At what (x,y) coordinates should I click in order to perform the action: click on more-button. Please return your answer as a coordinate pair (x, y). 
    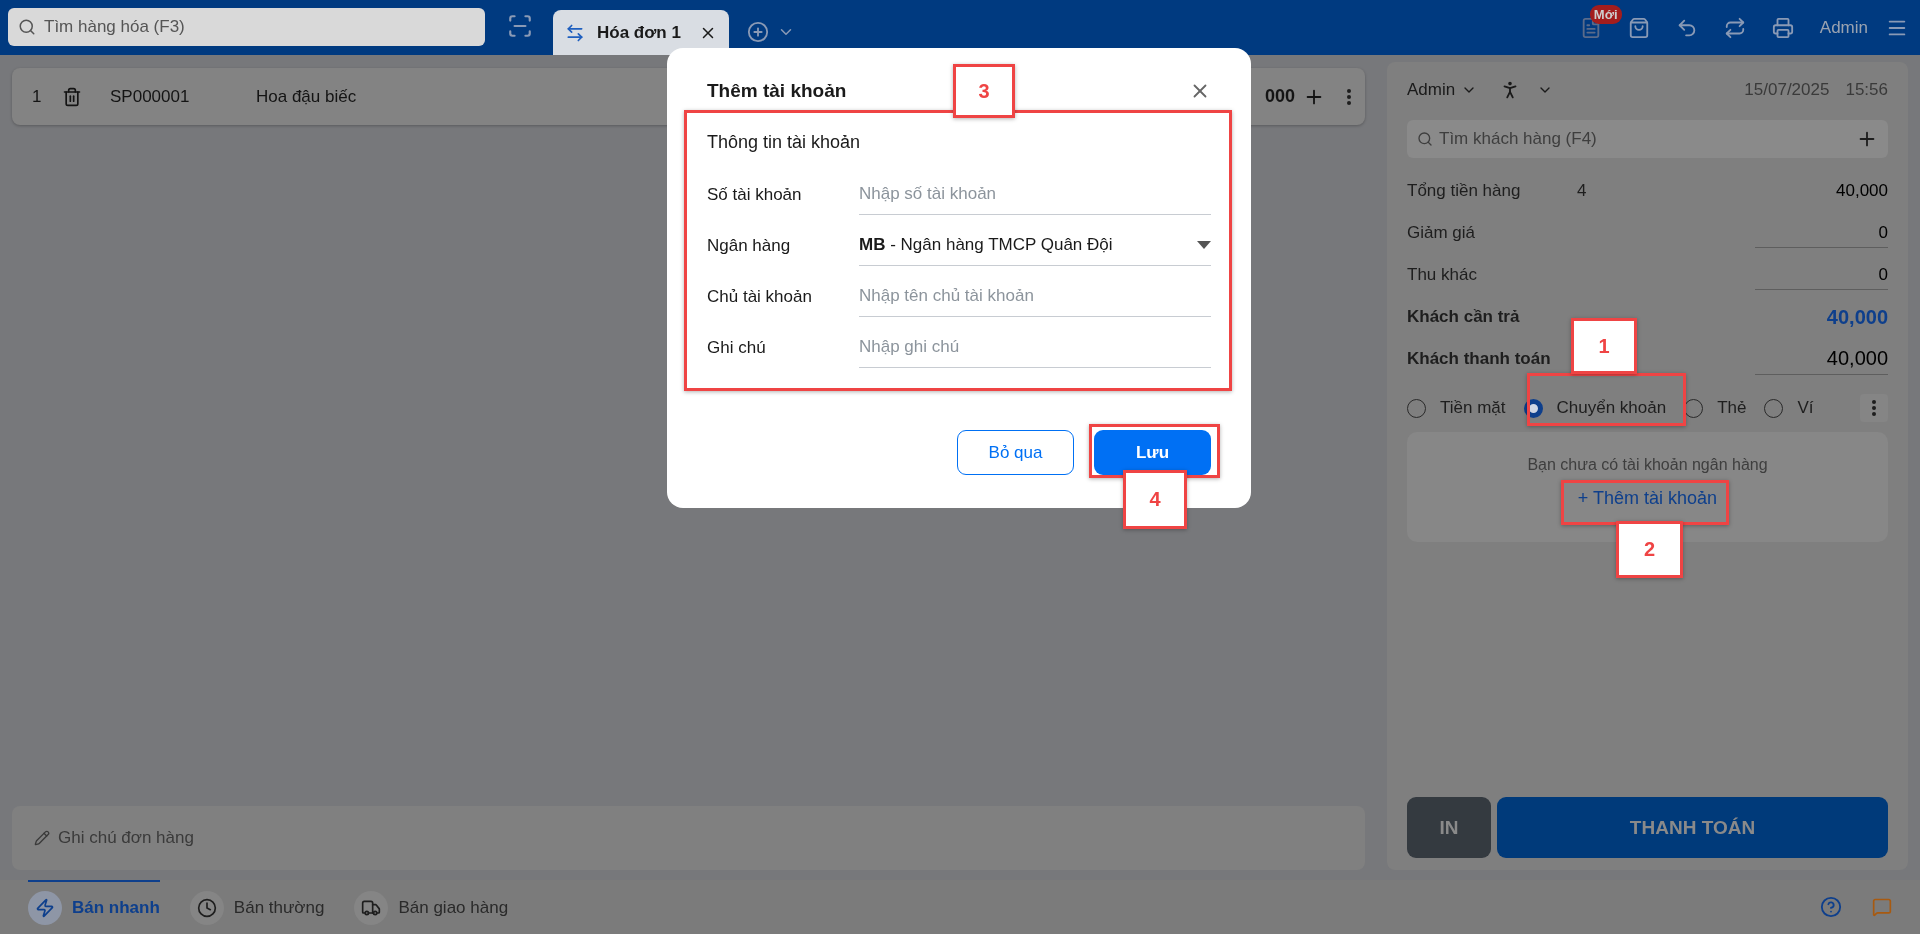
    Looking at the image, I should click on (1874, 408).